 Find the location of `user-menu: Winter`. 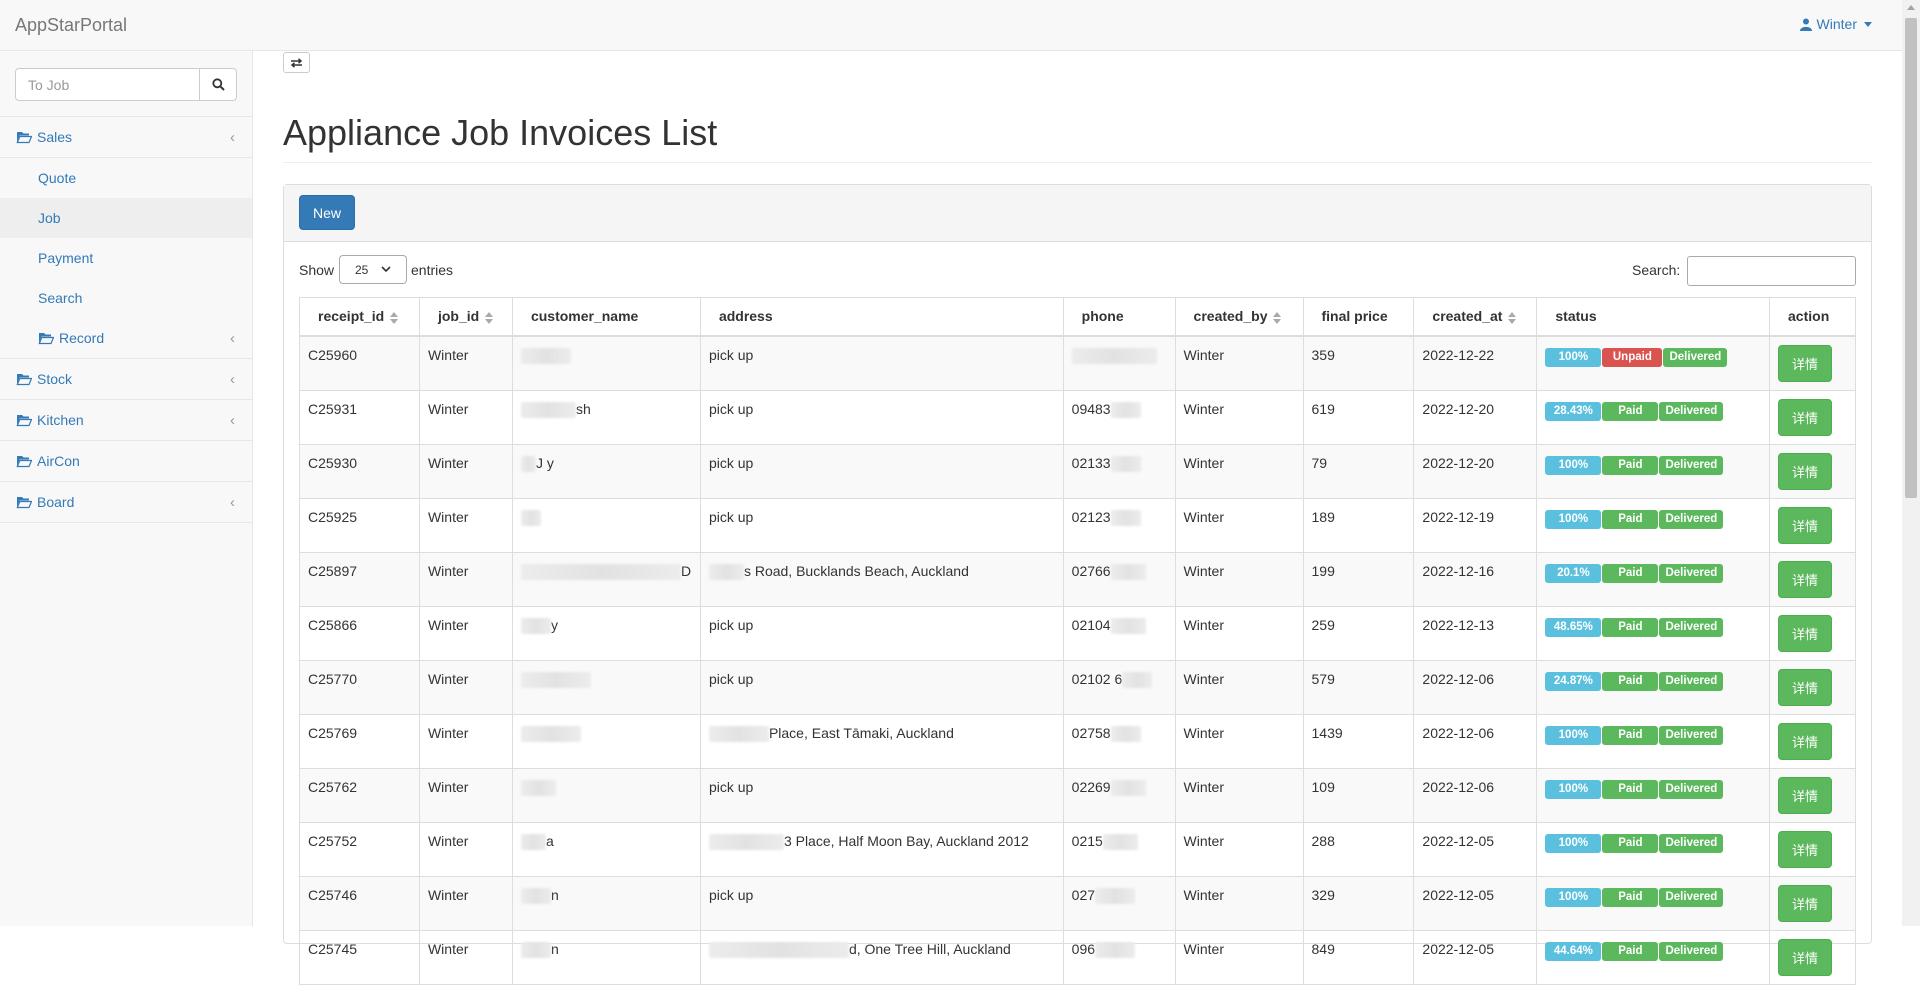

user-menu: Winter is located at coordinates (1835, 24).